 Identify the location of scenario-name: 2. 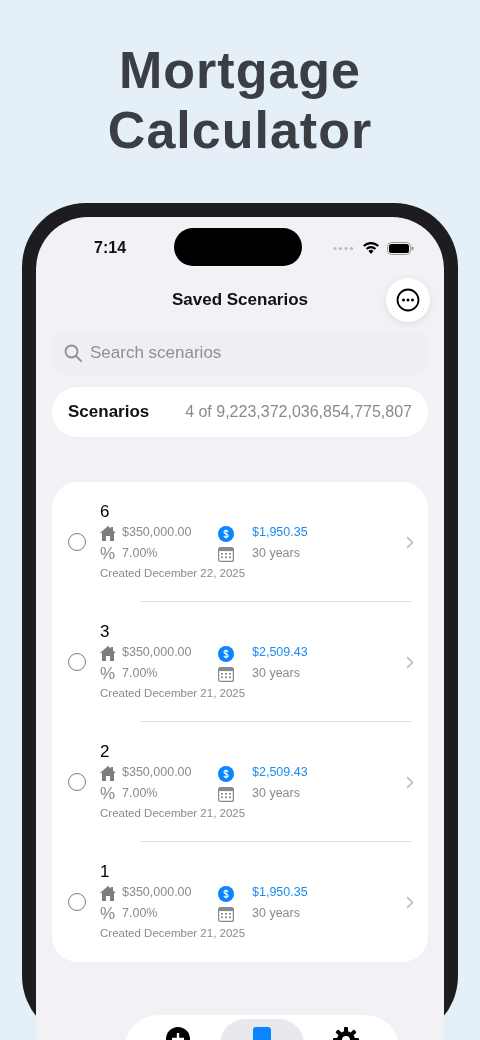
(105, 752).